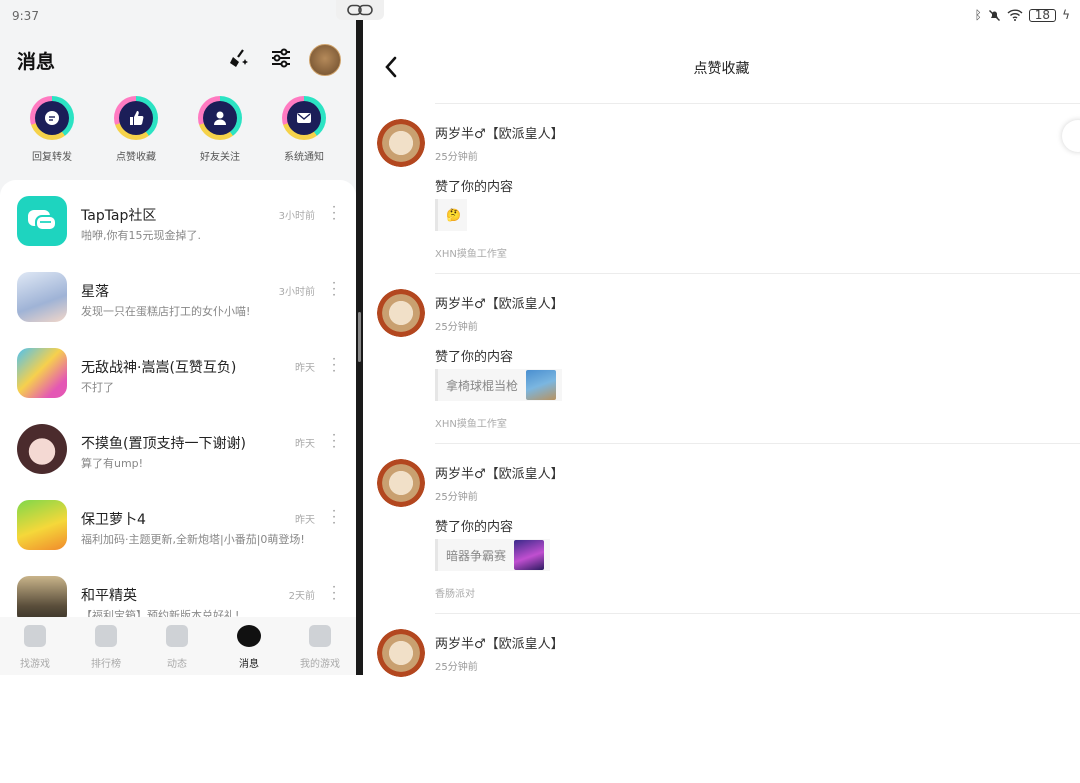 The height and width of the screenshot is (783, 1080). What do you see at coordinates (106, 636) in the screenshot?
I see `ranking-icon` at bounding box center [106, 636].